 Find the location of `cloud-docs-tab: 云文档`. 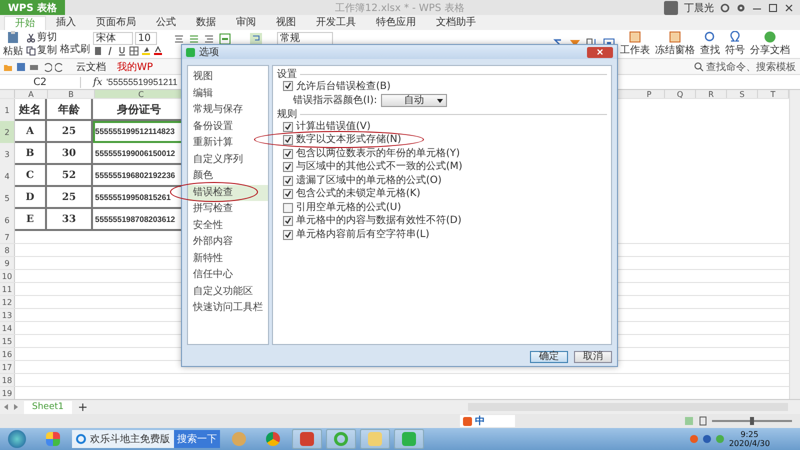

cloud-docs-tab: 云文档 is located at coordinates (91, 67).